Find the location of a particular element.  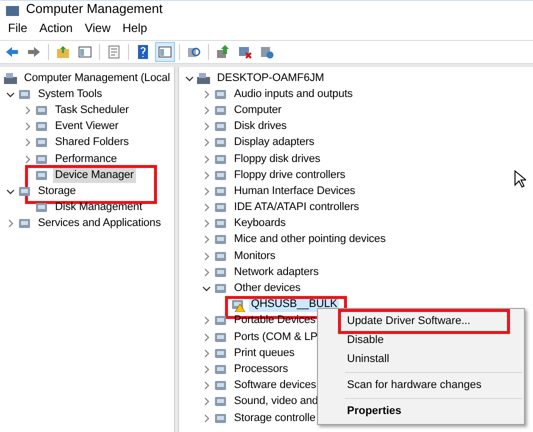

tree-item: Disk drives is located at coordinates (260, 126).